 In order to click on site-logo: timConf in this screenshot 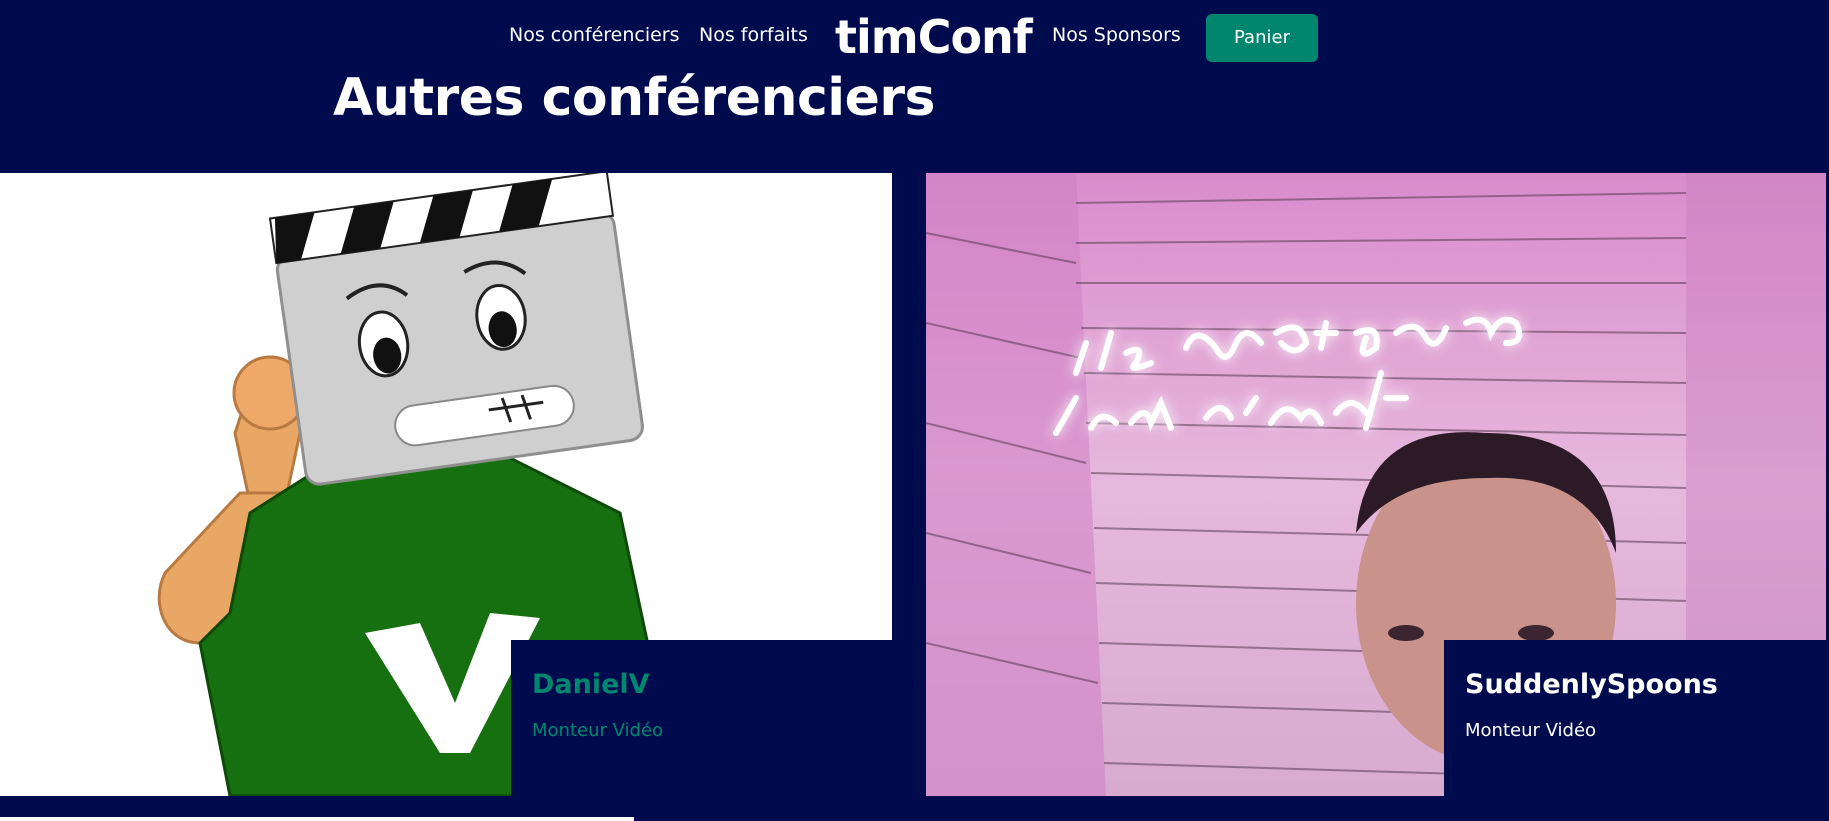, I will do `click(934, 37)`.